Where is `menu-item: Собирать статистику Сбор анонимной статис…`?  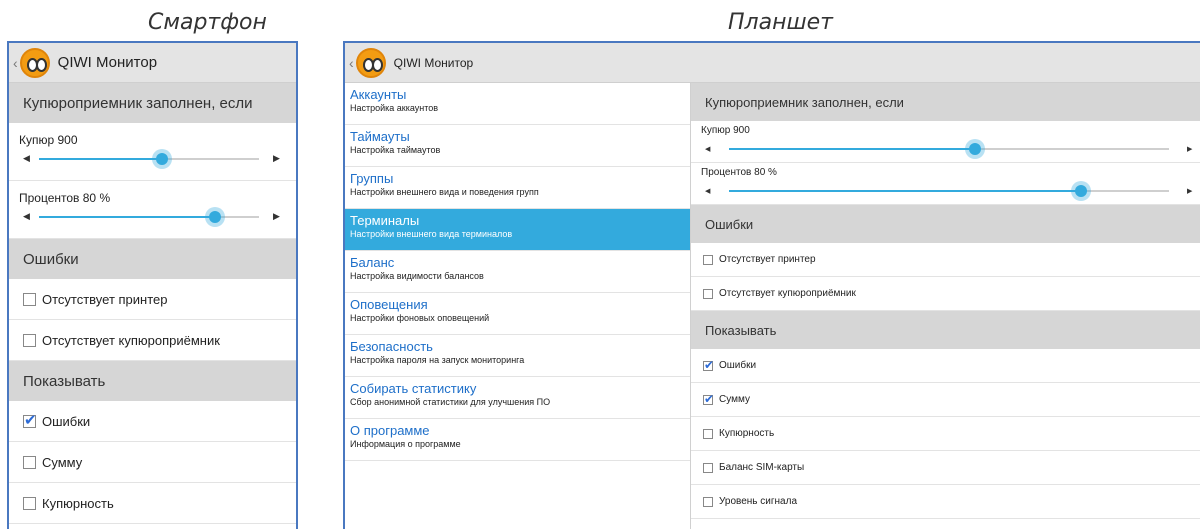 menu-item: Собирать статистику Сбор анонимной статис… is located at coordinates (517, 398).